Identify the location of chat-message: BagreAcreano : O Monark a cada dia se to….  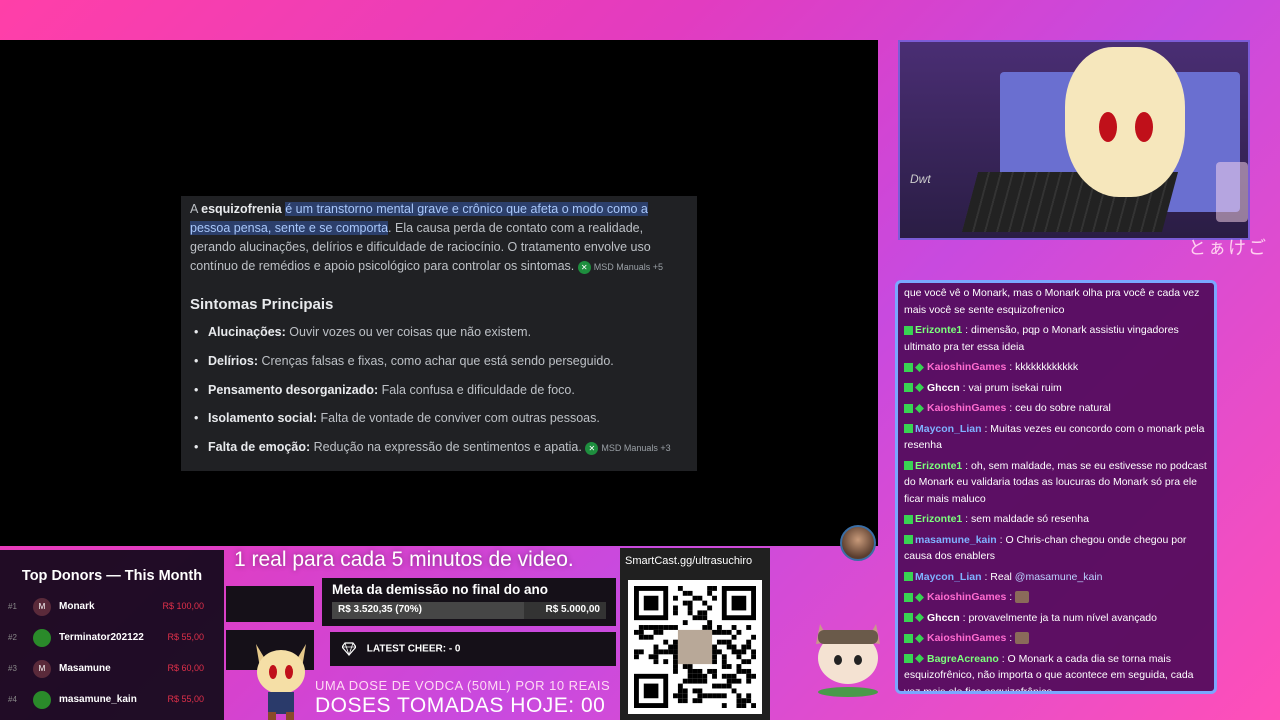
(1056, 671).